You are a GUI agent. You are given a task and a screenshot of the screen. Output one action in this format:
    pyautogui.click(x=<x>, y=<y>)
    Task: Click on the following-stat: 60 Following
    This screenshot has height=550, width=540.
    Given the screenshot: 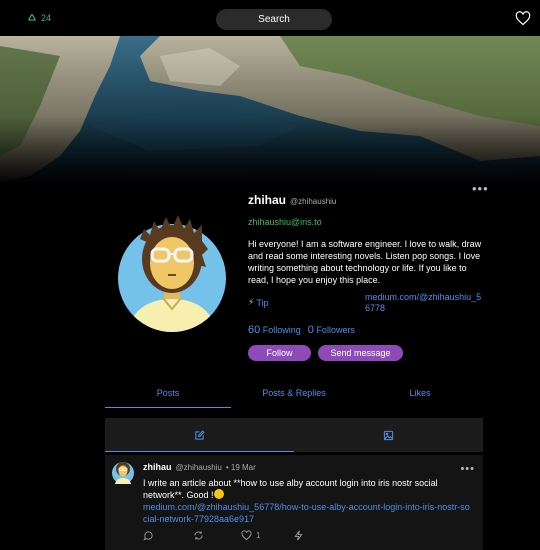 What is the action you would take?
    pyautogui.click(x=274, y=330)
    